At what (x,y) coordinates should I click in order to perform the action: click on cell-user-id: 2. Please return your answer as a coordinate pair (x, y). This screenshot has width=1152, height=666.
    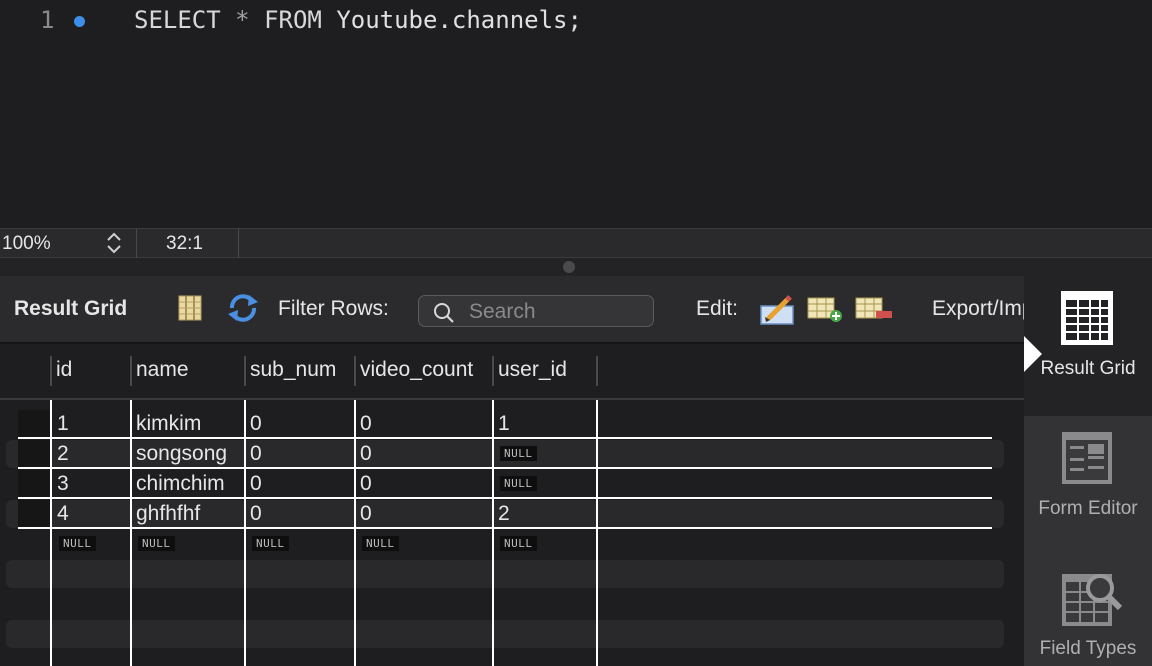
    Looking at the image, I should click on (504, 514).